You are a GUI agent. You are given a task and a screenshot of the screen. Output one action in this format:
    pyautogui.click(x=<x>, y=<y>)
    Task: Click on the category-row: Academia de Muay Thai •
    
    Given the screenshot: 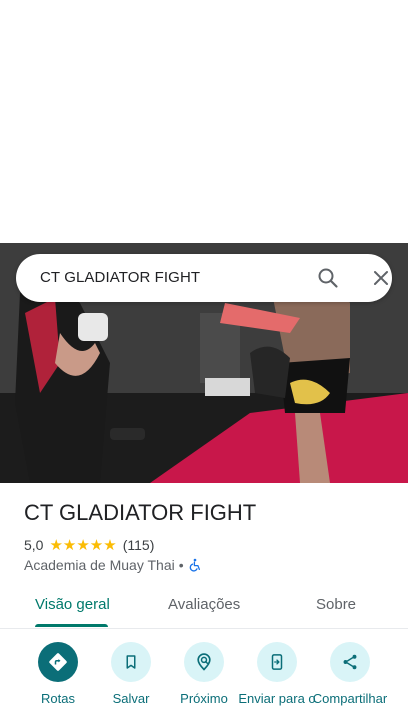 What is the action you would take?
    pyautogui.click(x=113, y=565)
    